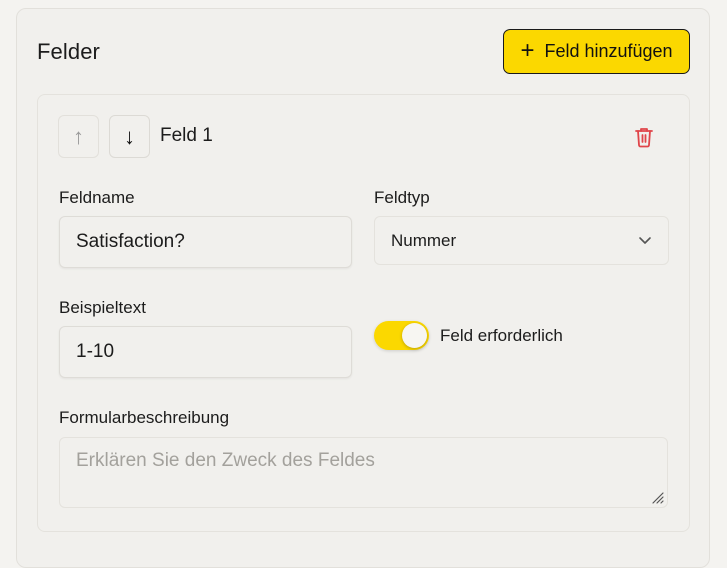 The image size is (727, 568). What do you see at coordinates (527, 50) in the screenshot?
I see `plus-icon: +` at bounding box center [527, 50].